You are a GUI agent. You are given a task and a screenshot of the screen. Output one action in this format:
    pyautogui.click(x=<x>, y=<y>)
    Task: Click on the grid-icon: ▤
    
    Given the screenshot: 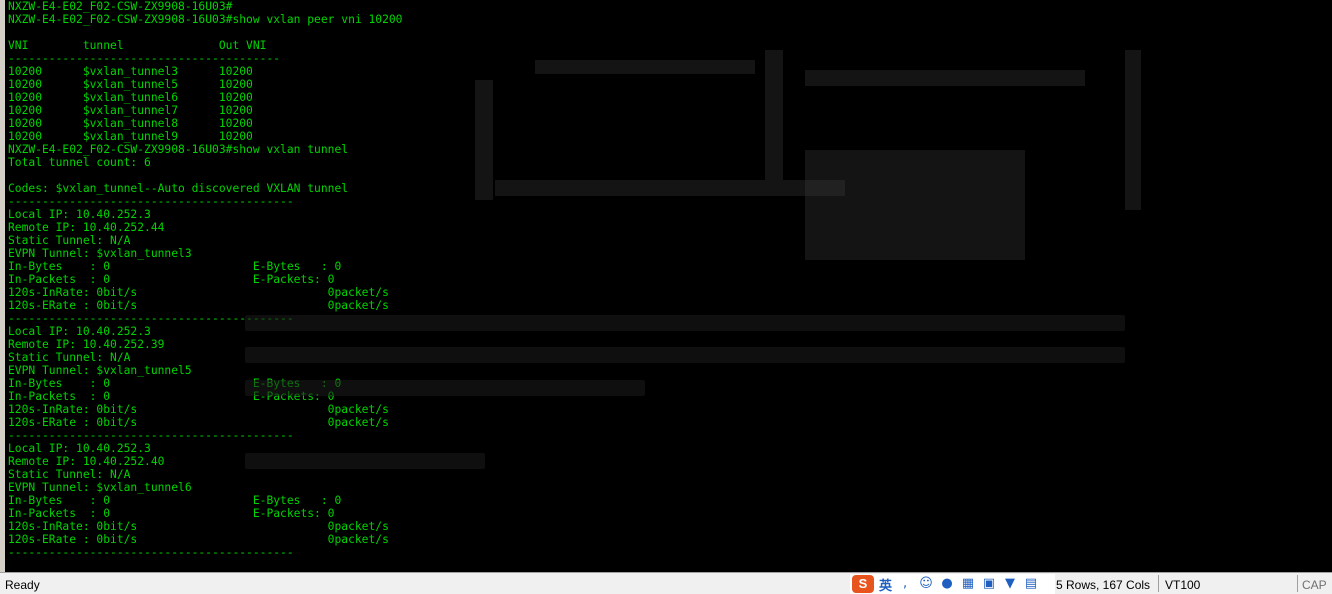 What is the action you would take?
    pyautogui.click(x=1031, y=584)
    